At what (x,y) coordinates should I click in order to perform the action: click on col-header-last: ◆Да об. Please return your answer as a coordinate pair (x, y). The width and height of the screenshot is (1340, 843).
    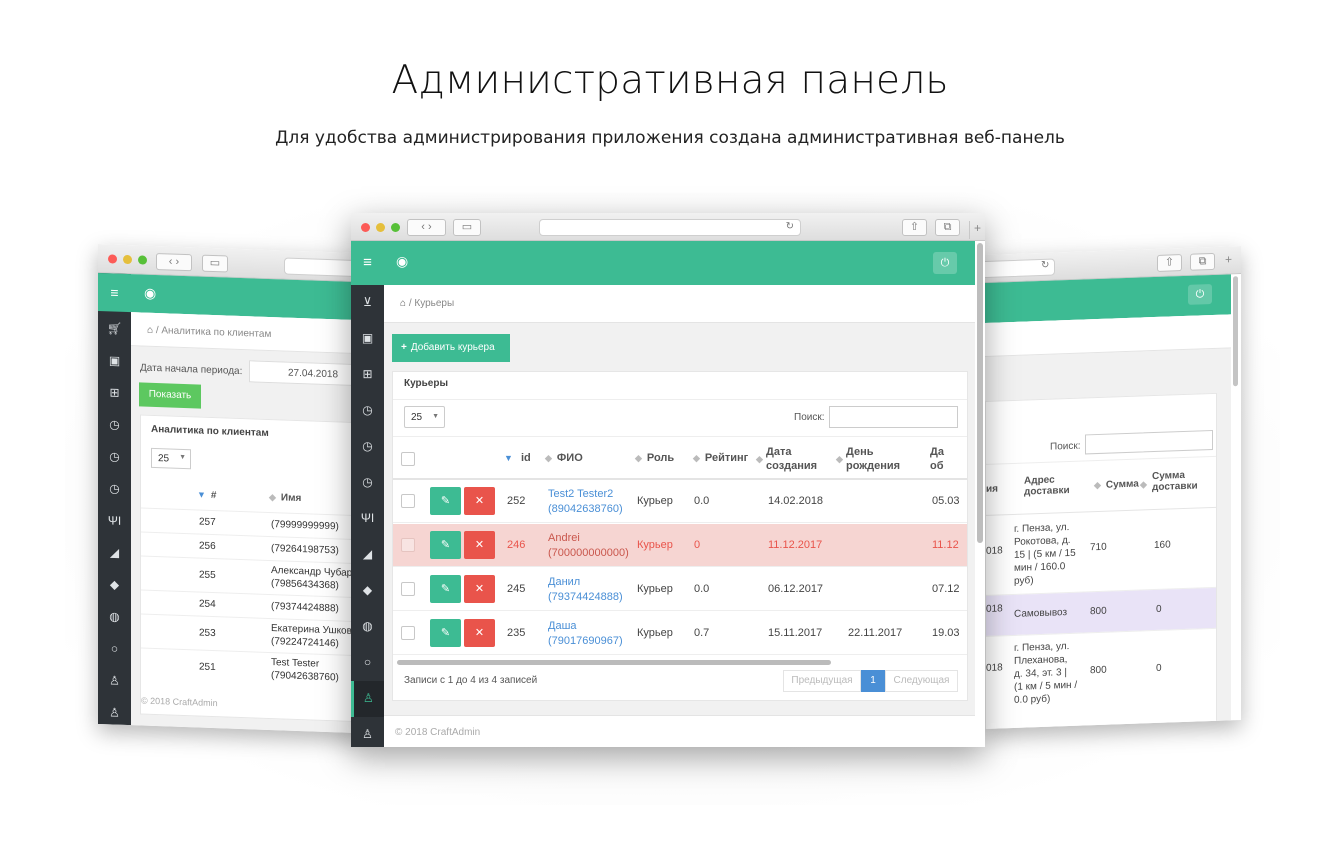
    Looking at the image, I should click on (945, 460).